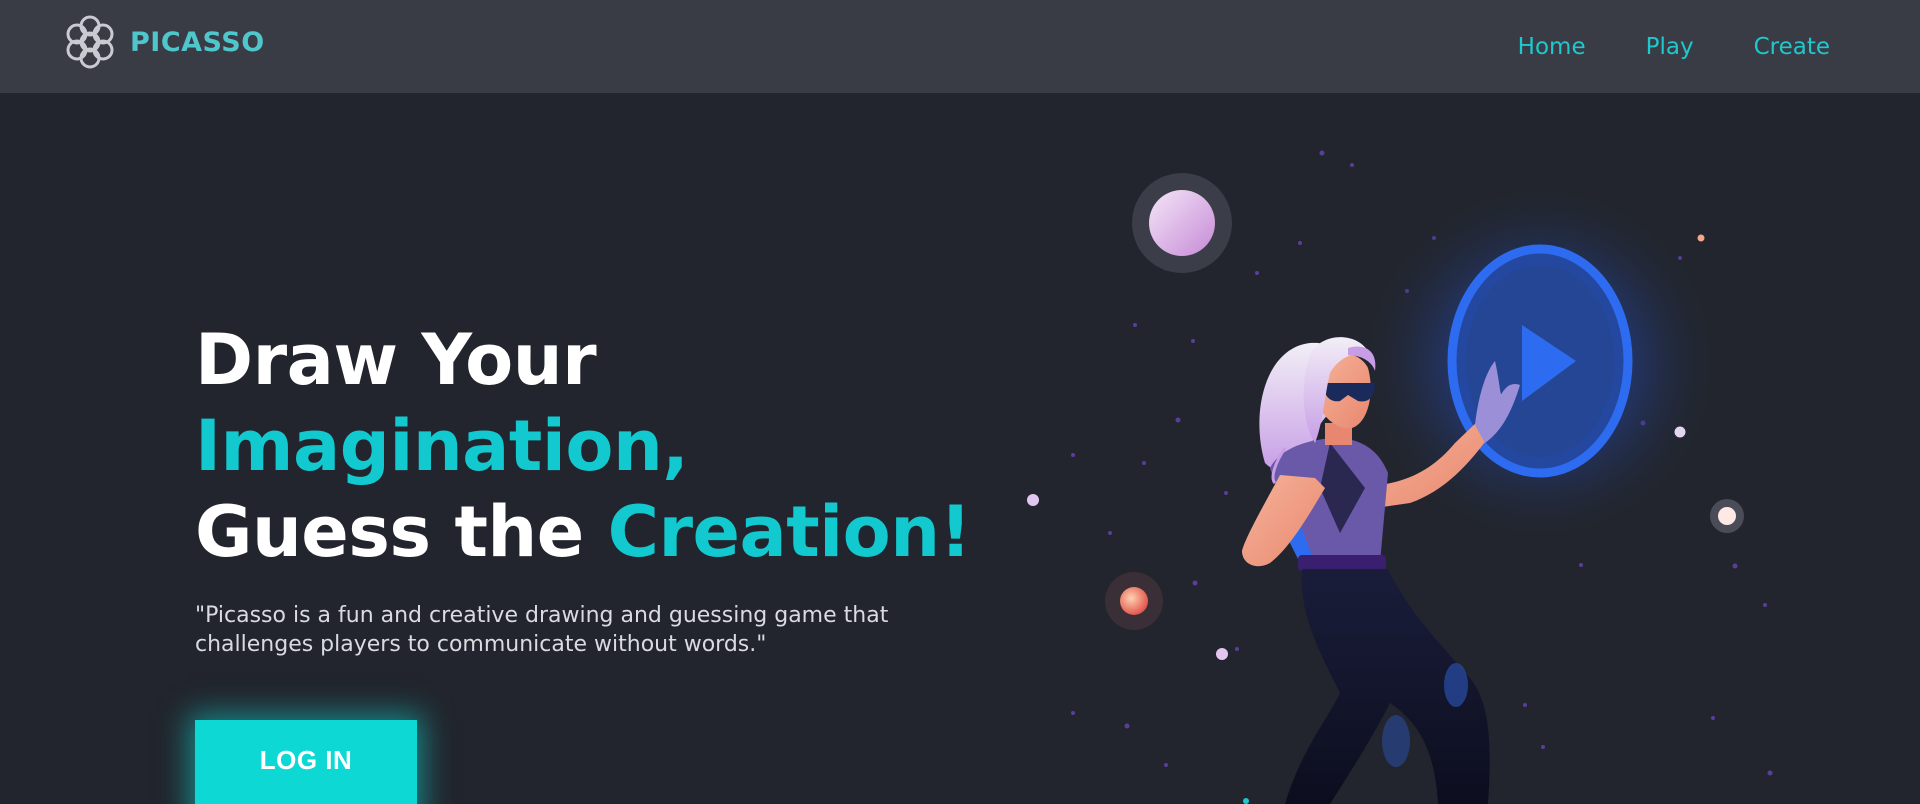  Describe the element at coordinates (306, 762) in the screenshot. I see `login-button: LOG IN` at that location.